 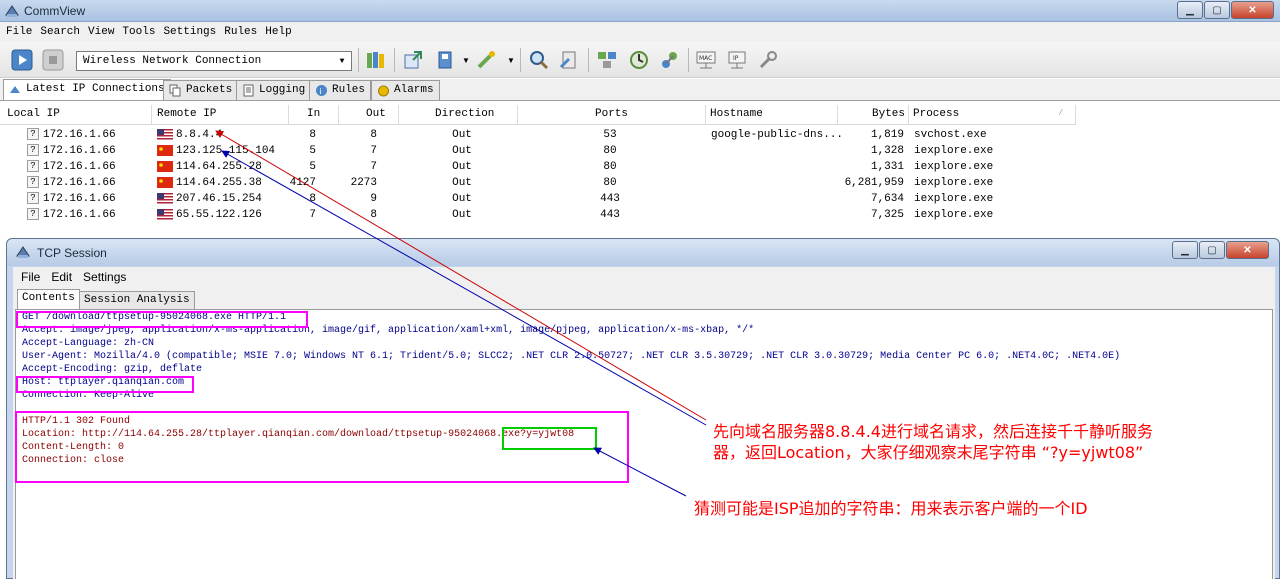 What do you see at coordinates (165, 166) in the screenshot?
I see `cn-flag-icon` at bounding box center [165, 166].